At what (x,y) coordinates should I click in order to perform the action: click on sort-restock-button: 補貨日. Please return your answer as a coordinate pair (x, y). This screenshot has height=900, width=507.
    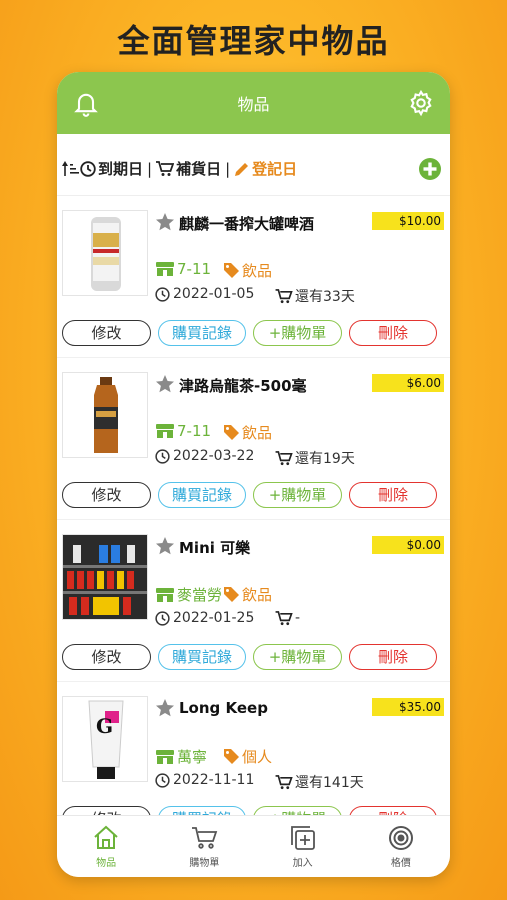
    Looking at the image, I should click on (188, 168).